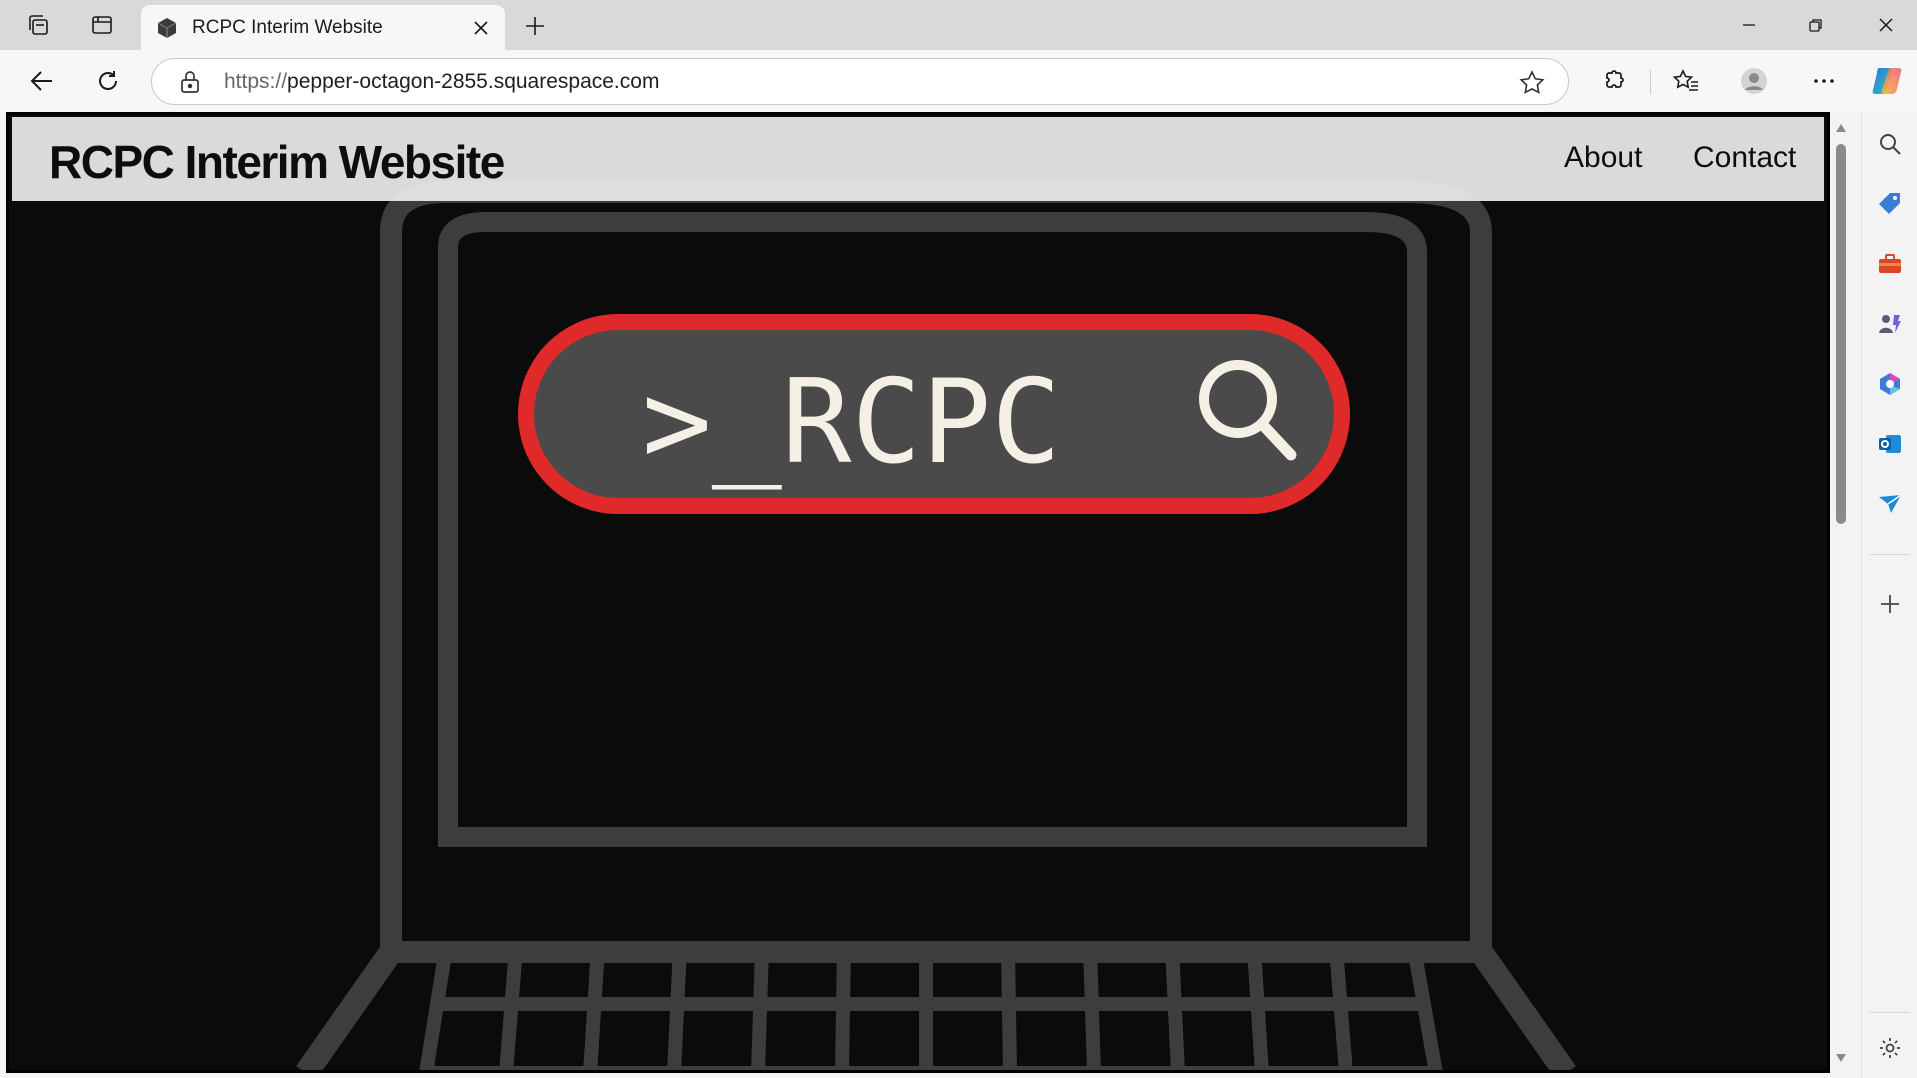  What do you see at coordinates (1890, 324) in the screenshot?
I see `sidebar-games-icon` at bounding box center [1890, 324].